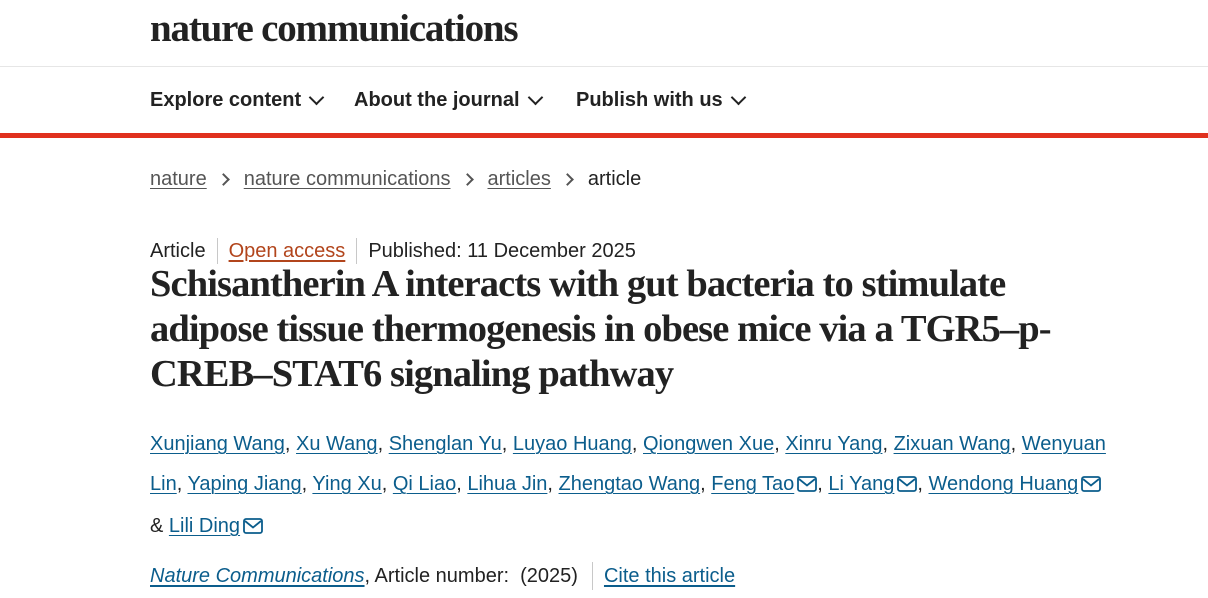 This screenshot has width=1208, height=598. I want to click on masthead: nature communications, so click(604, 33).